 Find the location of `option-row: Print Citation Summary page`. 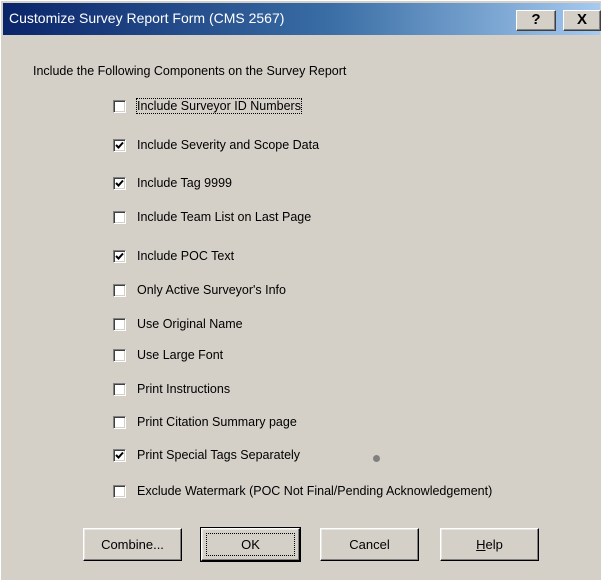

option-row: Print Citation Summary page is located at coordinates (205, 422).